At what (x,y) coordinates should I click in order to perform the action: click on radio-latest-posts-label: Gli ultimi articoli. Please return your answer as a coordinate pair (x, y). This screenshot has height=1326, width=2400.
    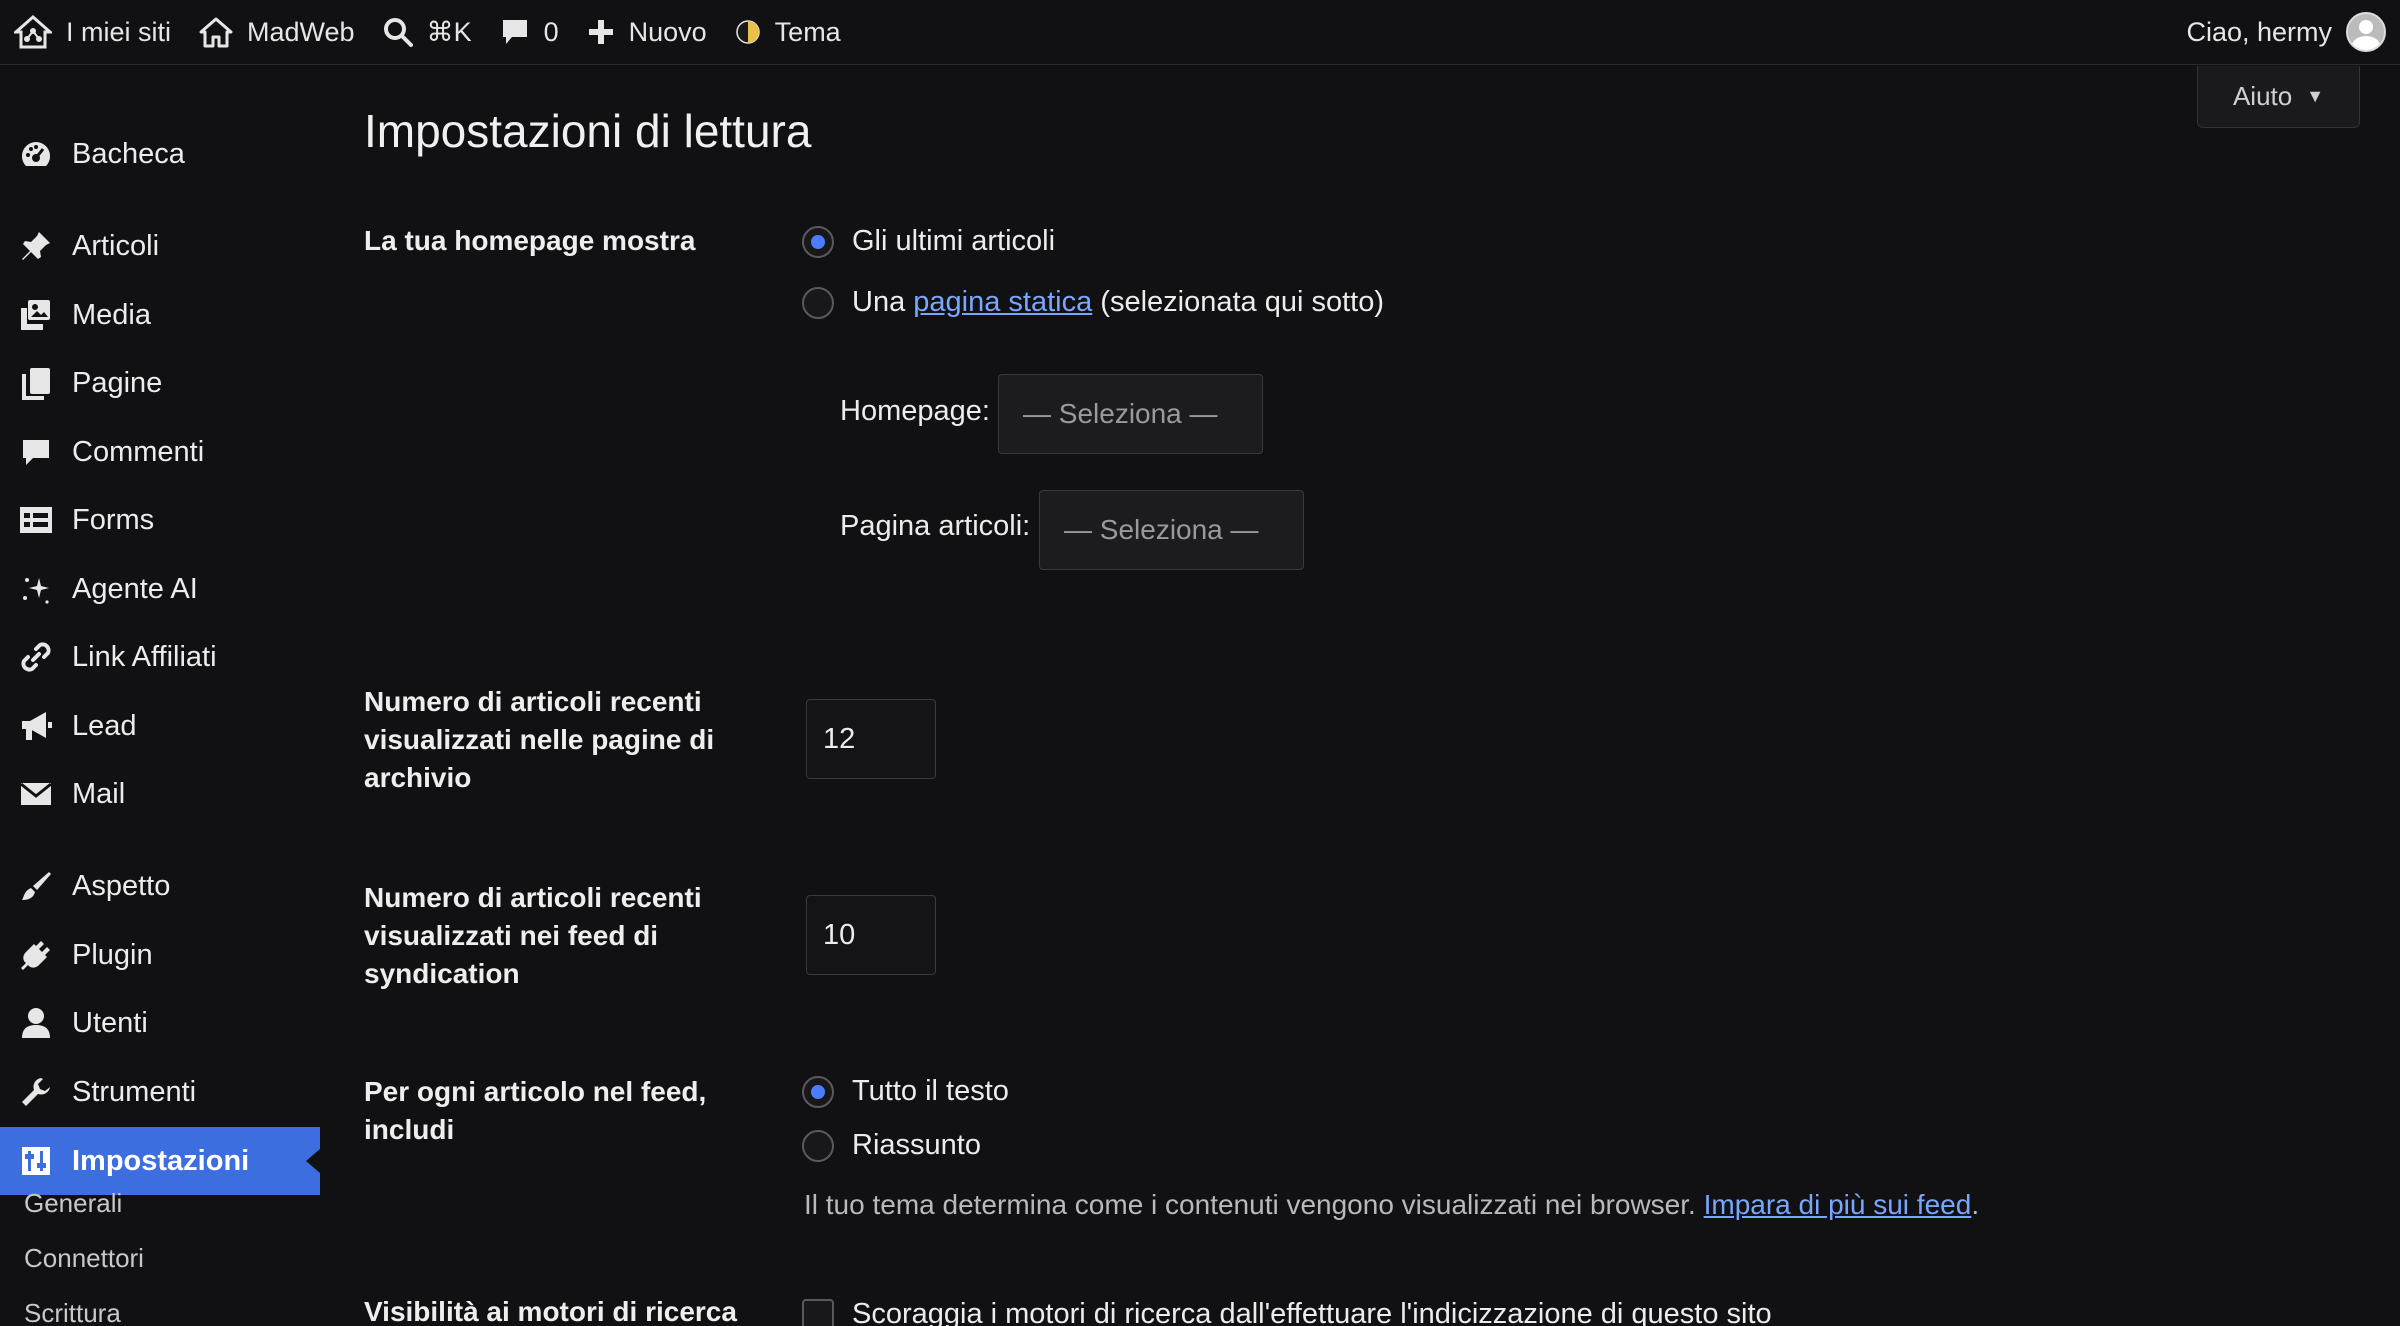
    Looking at the image, I should click on (954, 241).